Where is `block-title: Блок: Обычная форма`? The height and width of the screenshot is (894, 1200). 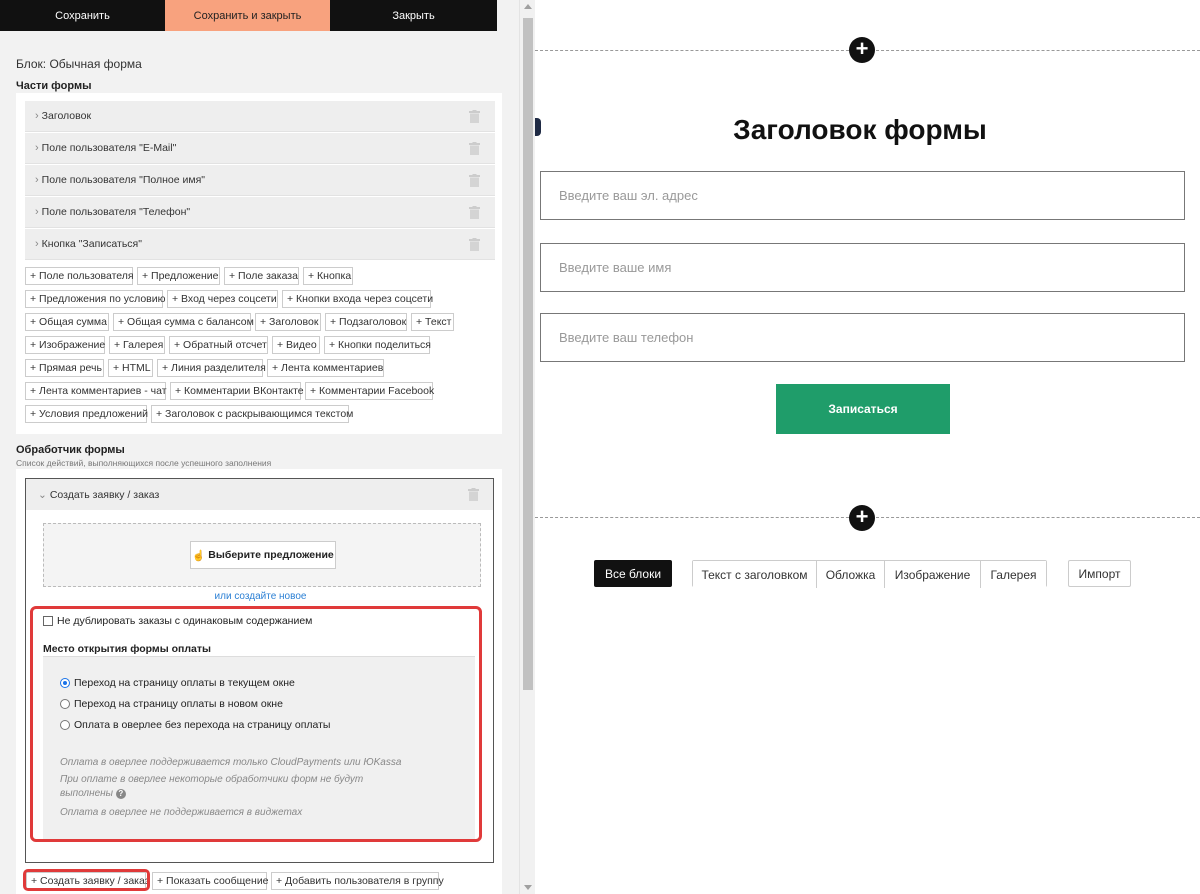
block-title: Блок: Обычная форма is located at coordinates (79, 64).